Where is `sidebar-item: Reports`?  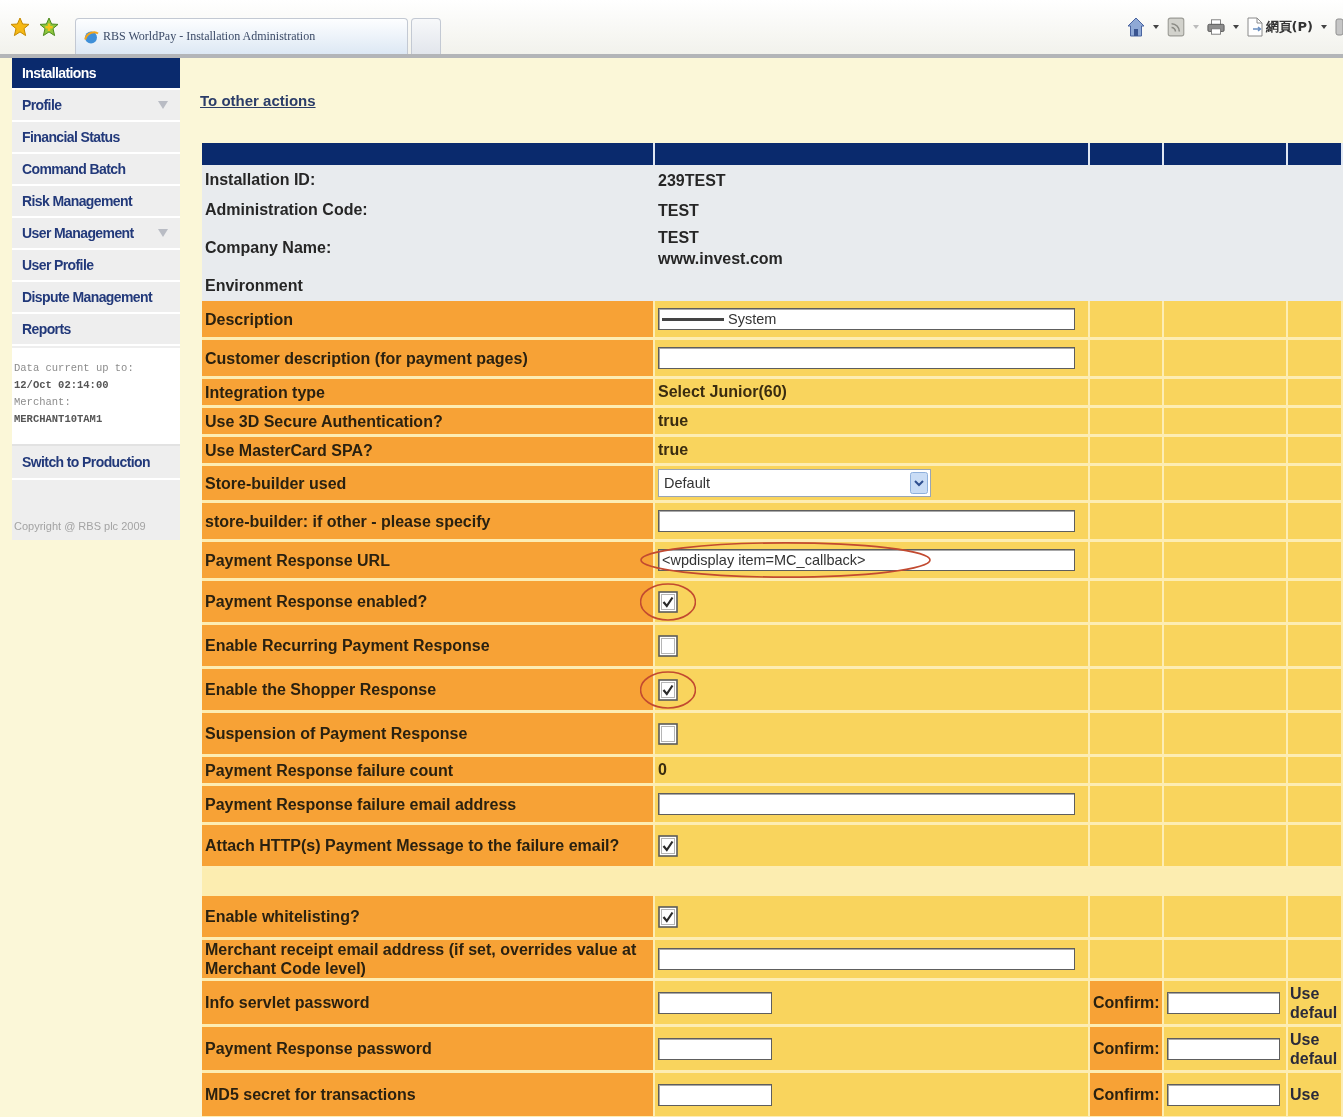 sidebar-item: Reports is located at coordinates (96, 330).